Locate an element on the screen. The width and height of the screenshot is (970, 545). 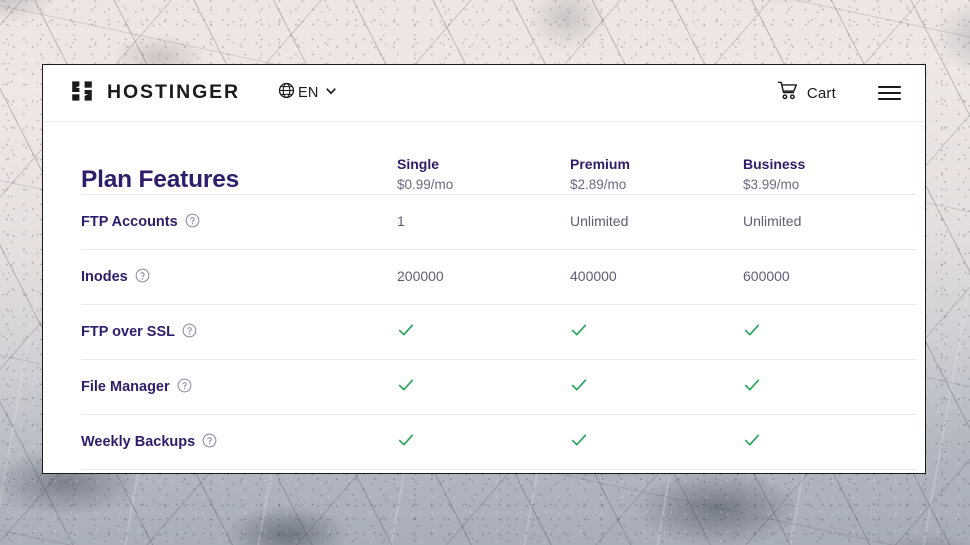
hostinger-h-logo-icon is located at coordinates (82, 93).